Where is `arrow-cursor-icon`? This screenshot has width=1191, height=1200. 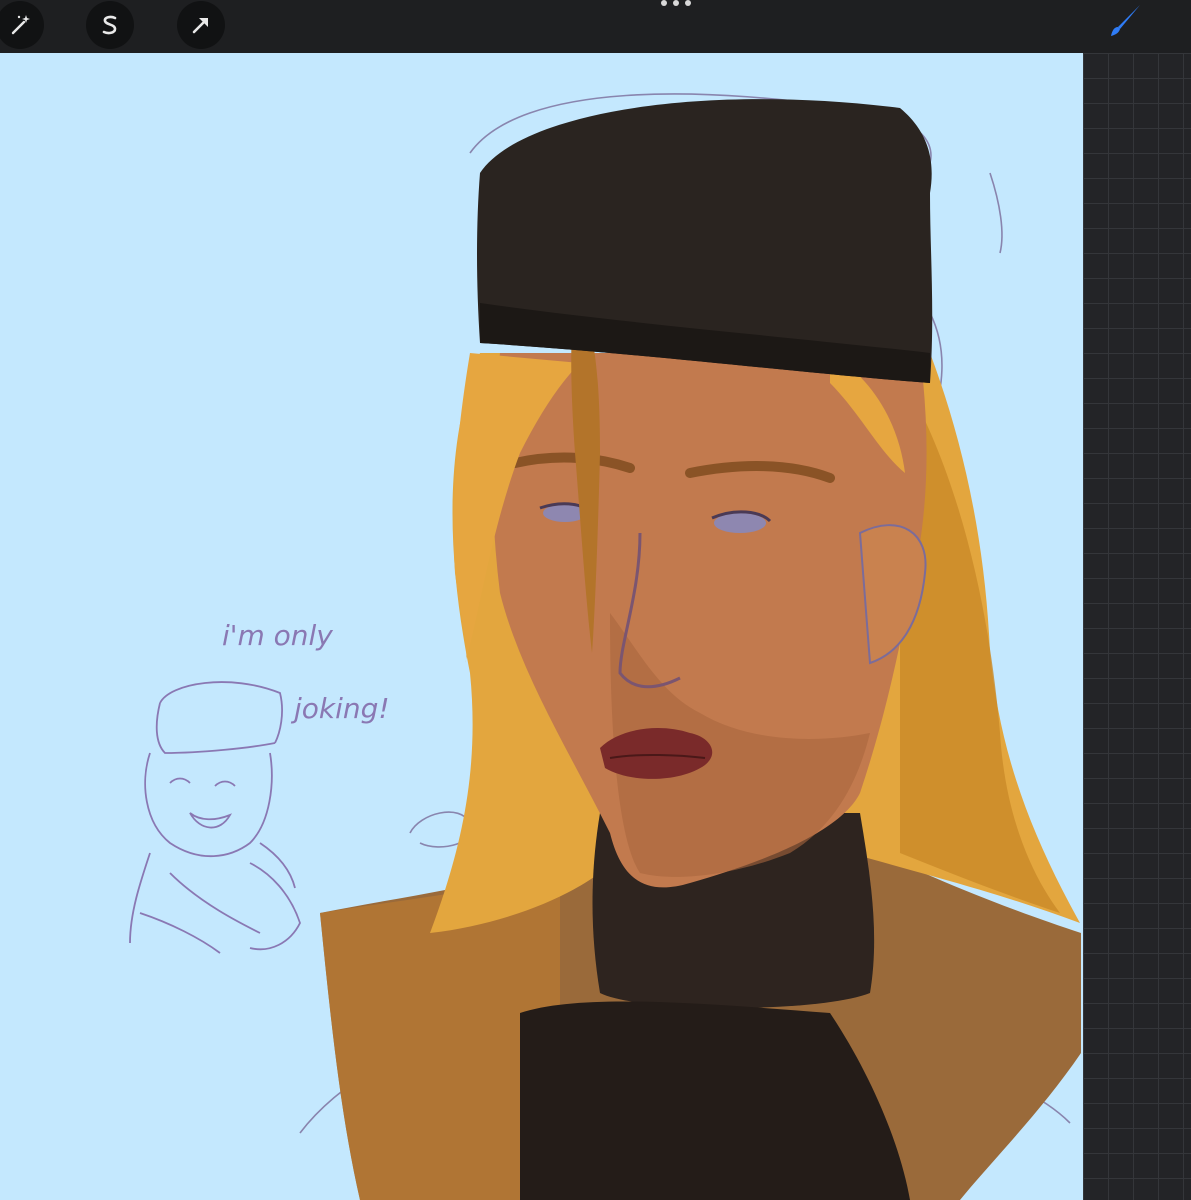 arrow-cursor-icon is located at coordinates (200, 26).